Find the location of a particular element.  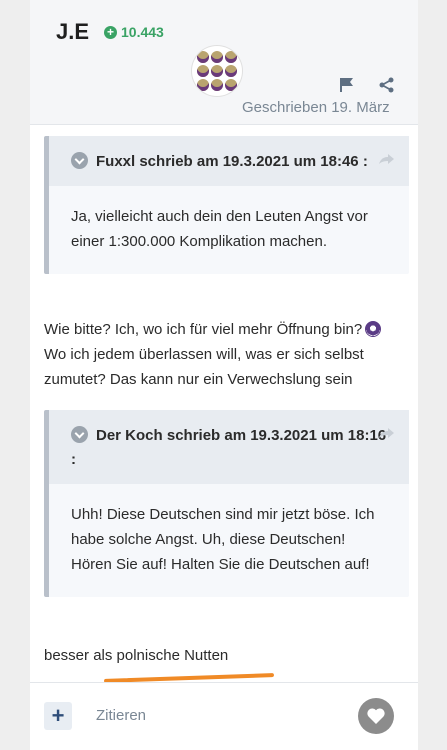

quote-button: Zitieren is located at coordinates (121, 715).